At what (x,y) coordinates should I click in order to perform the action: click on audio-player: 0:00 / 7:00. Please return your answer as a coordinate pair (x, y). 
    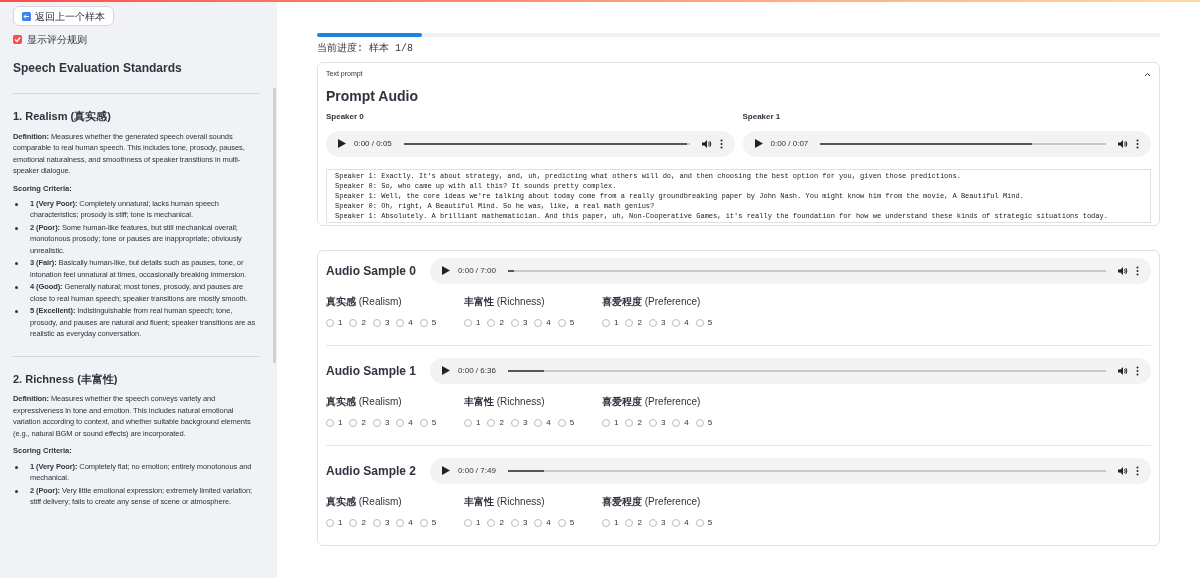
    Looking at the image, I should click on (790, 270).